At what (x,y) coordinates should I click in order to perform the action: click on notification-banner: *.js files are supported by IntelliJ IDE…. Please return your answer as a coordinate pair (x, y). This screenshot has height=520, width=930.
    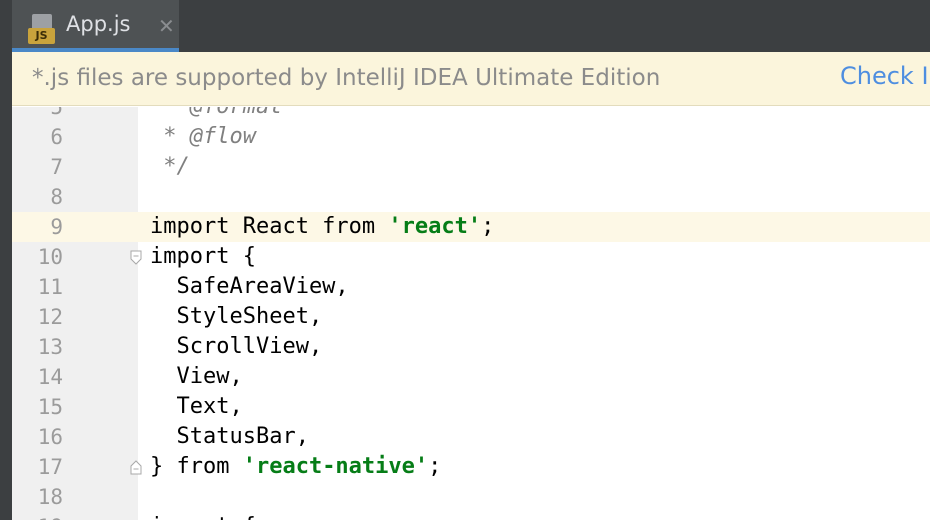
    Looking at the image, I should click on (471, 79).